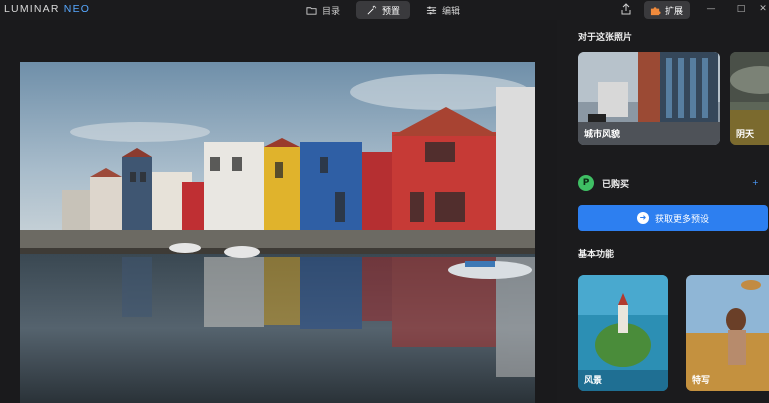 The width and height of the screenshot is (769, 403). Describe the element at coordinates (741, 9) in the screenshot. I see `maximize-icon: □` at that location.